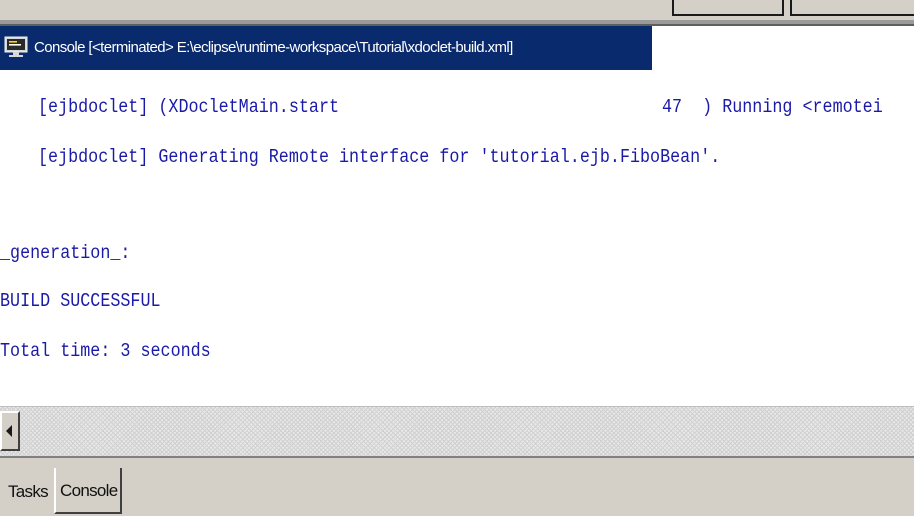 The image size is (914, 516). I want to click on console-line: [ejbdoclet] (XDocletMain.start, so click(189, 107).